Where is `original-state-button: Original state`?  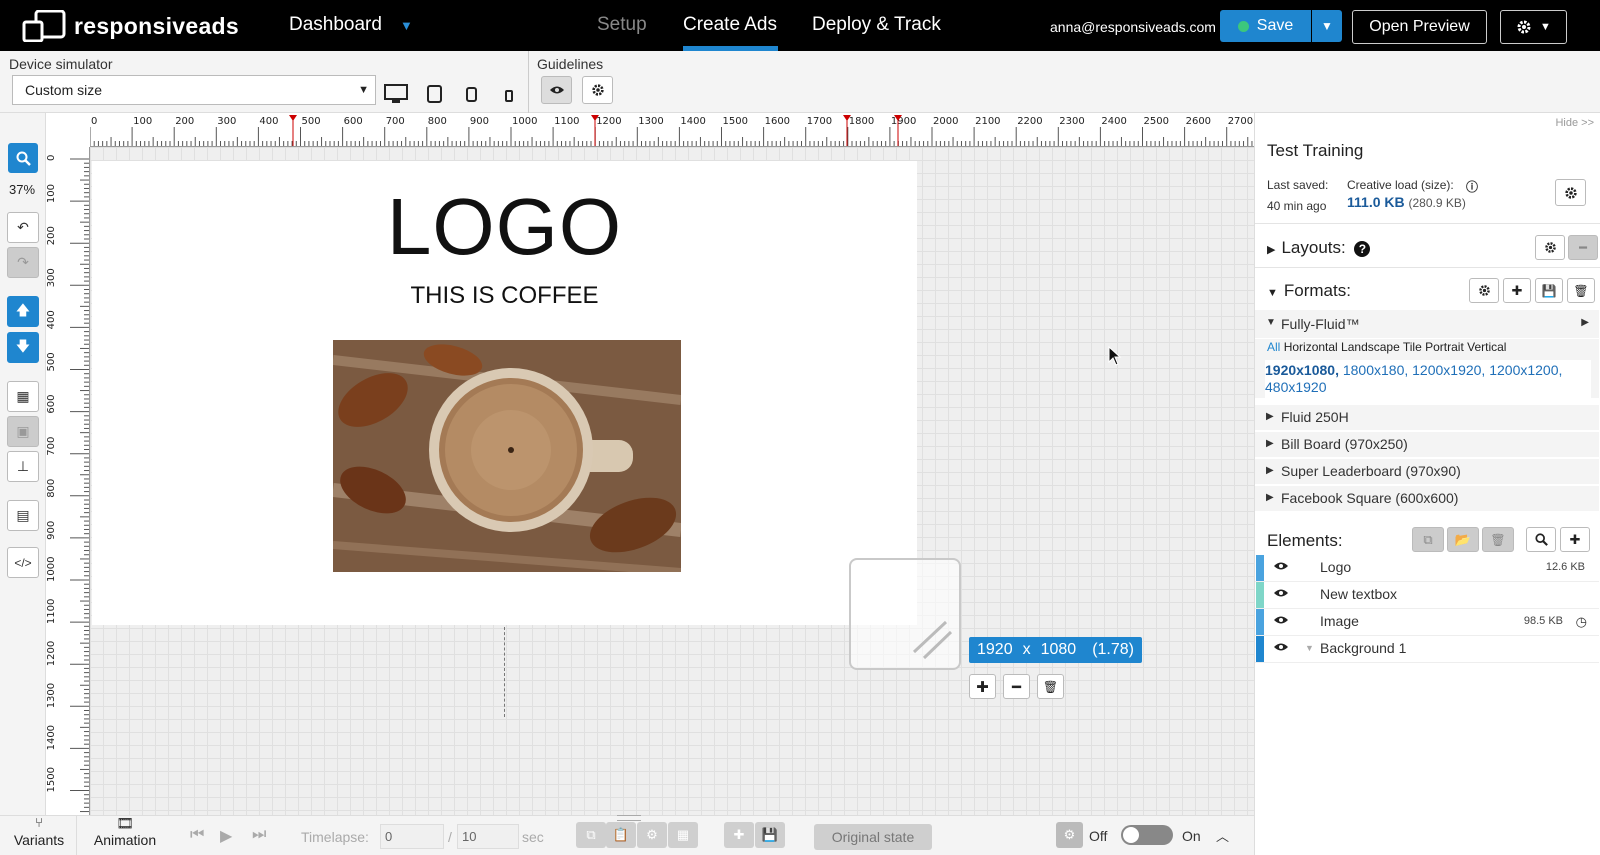 original-state-button: Original state is located at coordinates (873, 837).